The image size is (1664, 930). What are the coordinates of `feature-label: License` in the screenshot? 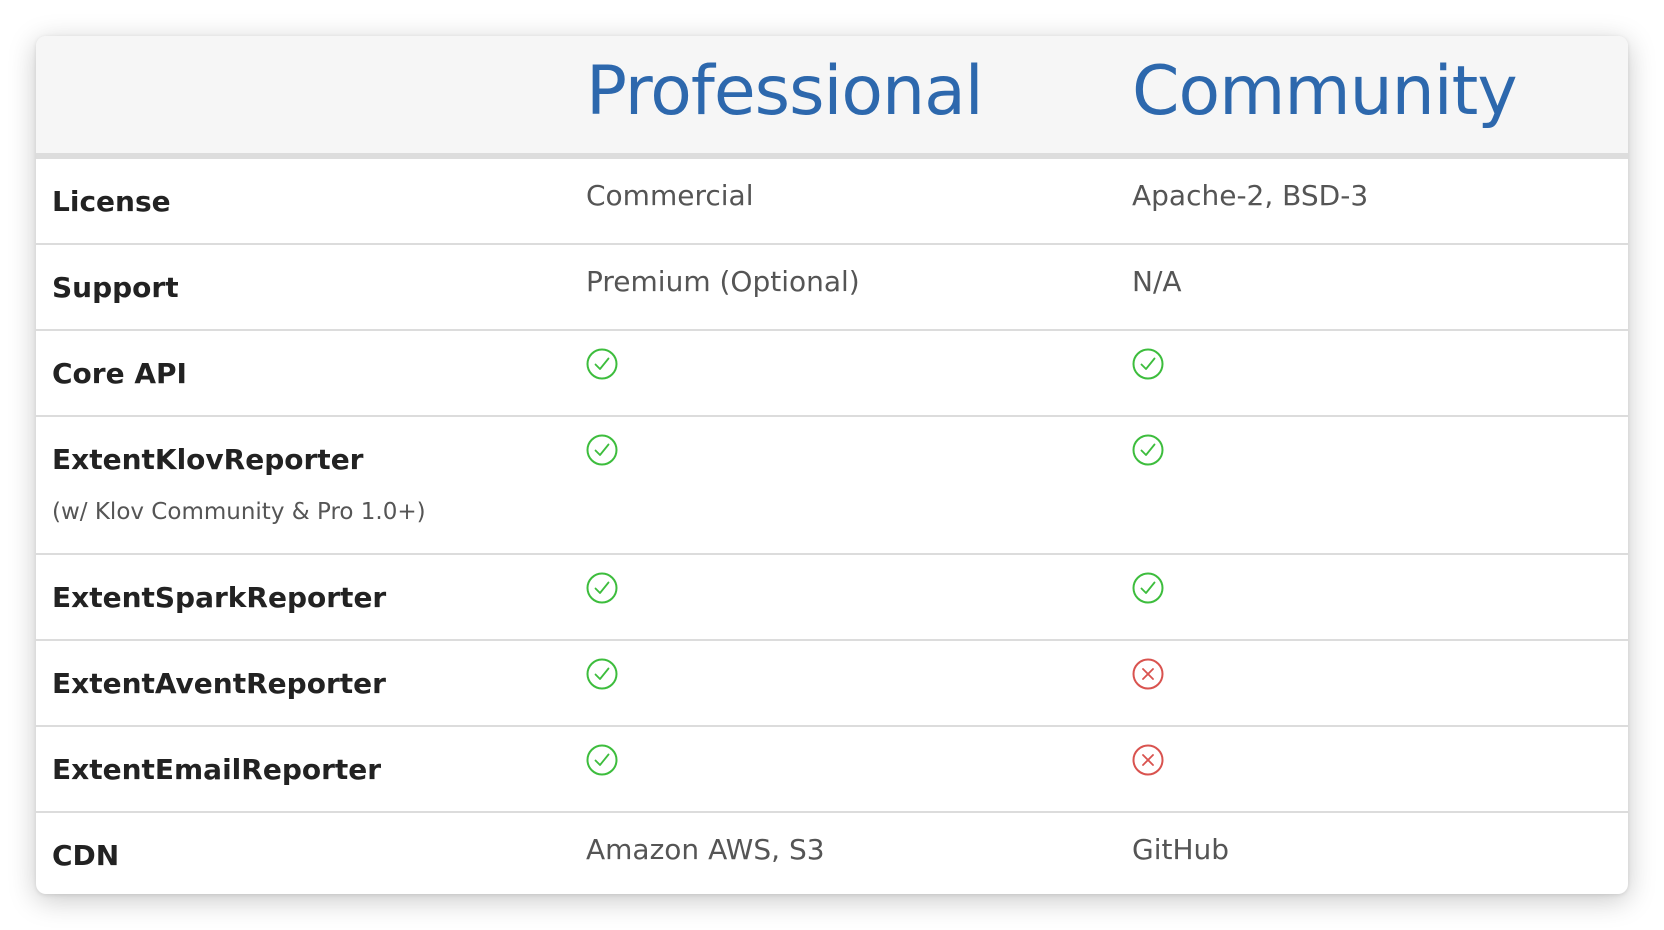 It's located at (111, 201).